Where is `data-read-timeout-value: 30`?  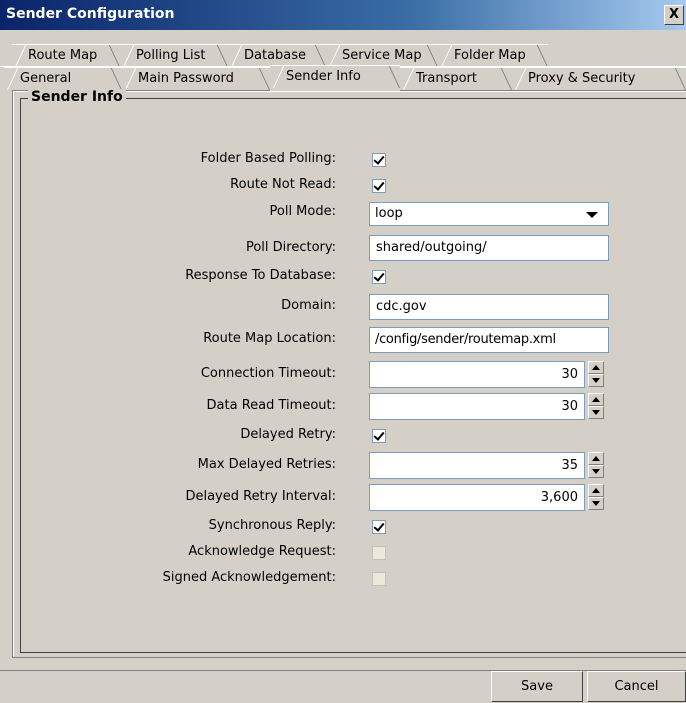 data-read-timeout-value: 30 is located at coordinates (477, 406).